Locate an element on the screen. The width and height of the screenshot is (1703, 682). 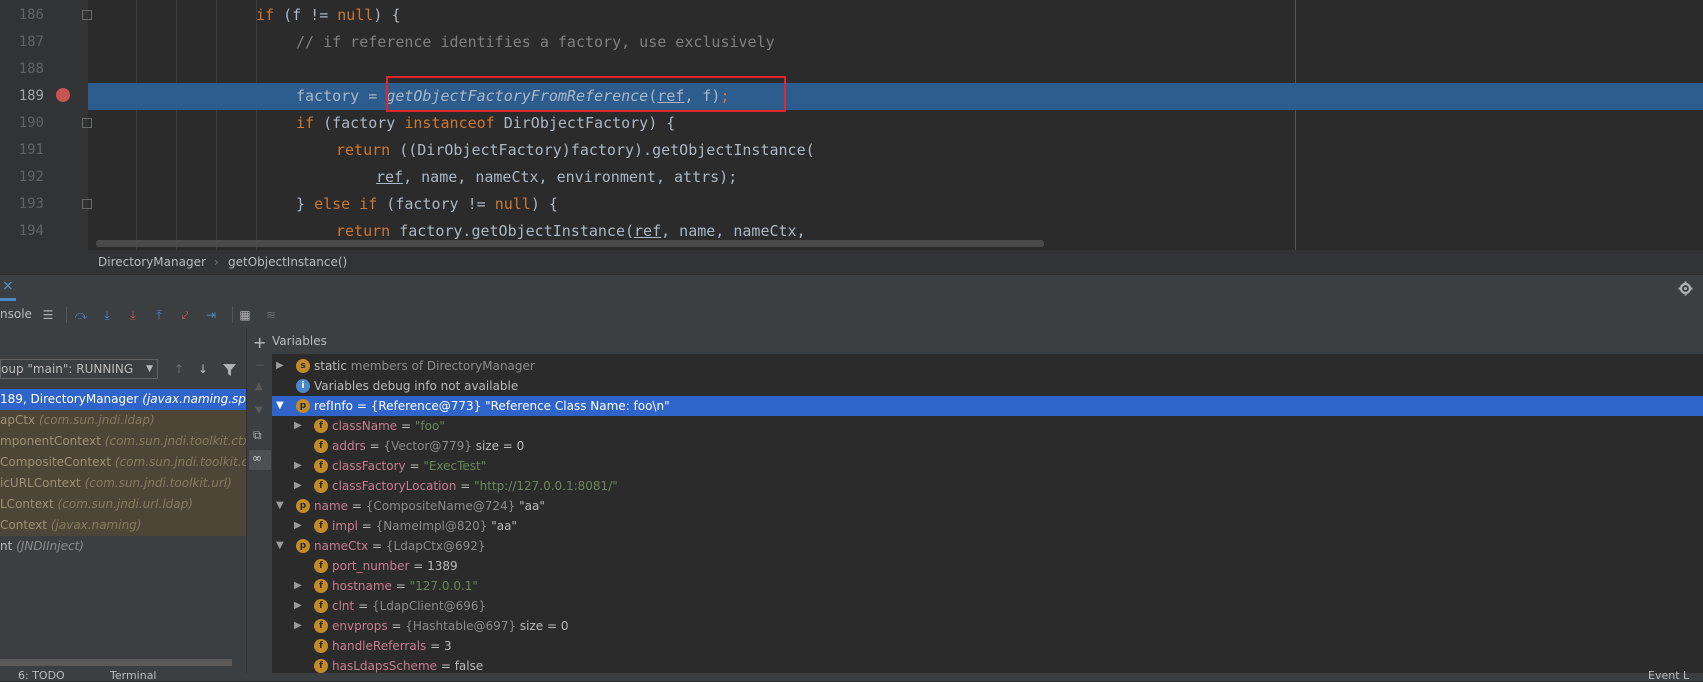
variable-value: size = 0 is located at coordinates (498, 446).